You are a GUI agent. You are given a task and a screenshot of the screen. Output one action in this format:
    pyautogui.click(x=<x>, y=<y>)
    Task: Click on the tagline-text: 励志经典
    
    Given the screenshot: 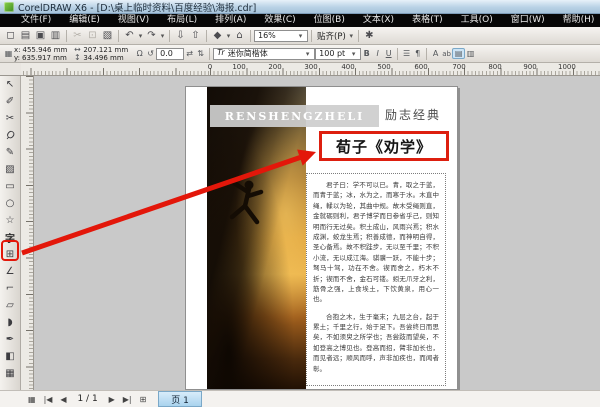 What is the action you would take?
    pyautogui.click(x=416, y=114)
    